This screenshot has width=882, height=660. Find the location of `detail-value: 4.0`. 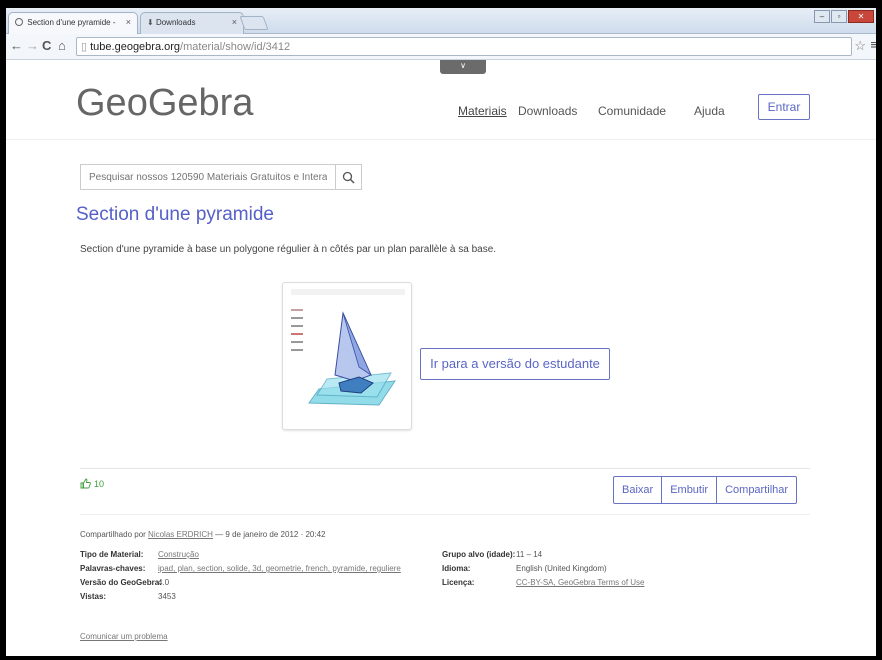

detail-value: 4.0 is located at coordinates (164, 582).